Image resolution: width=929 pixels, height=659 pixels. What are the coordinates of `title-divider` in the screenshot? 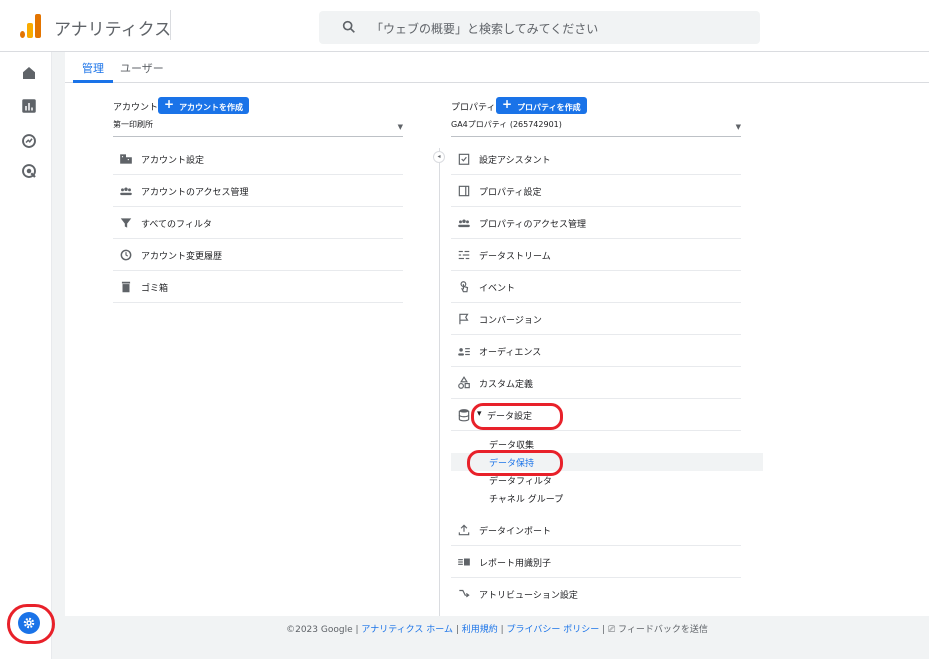 It's located at (170, 25).